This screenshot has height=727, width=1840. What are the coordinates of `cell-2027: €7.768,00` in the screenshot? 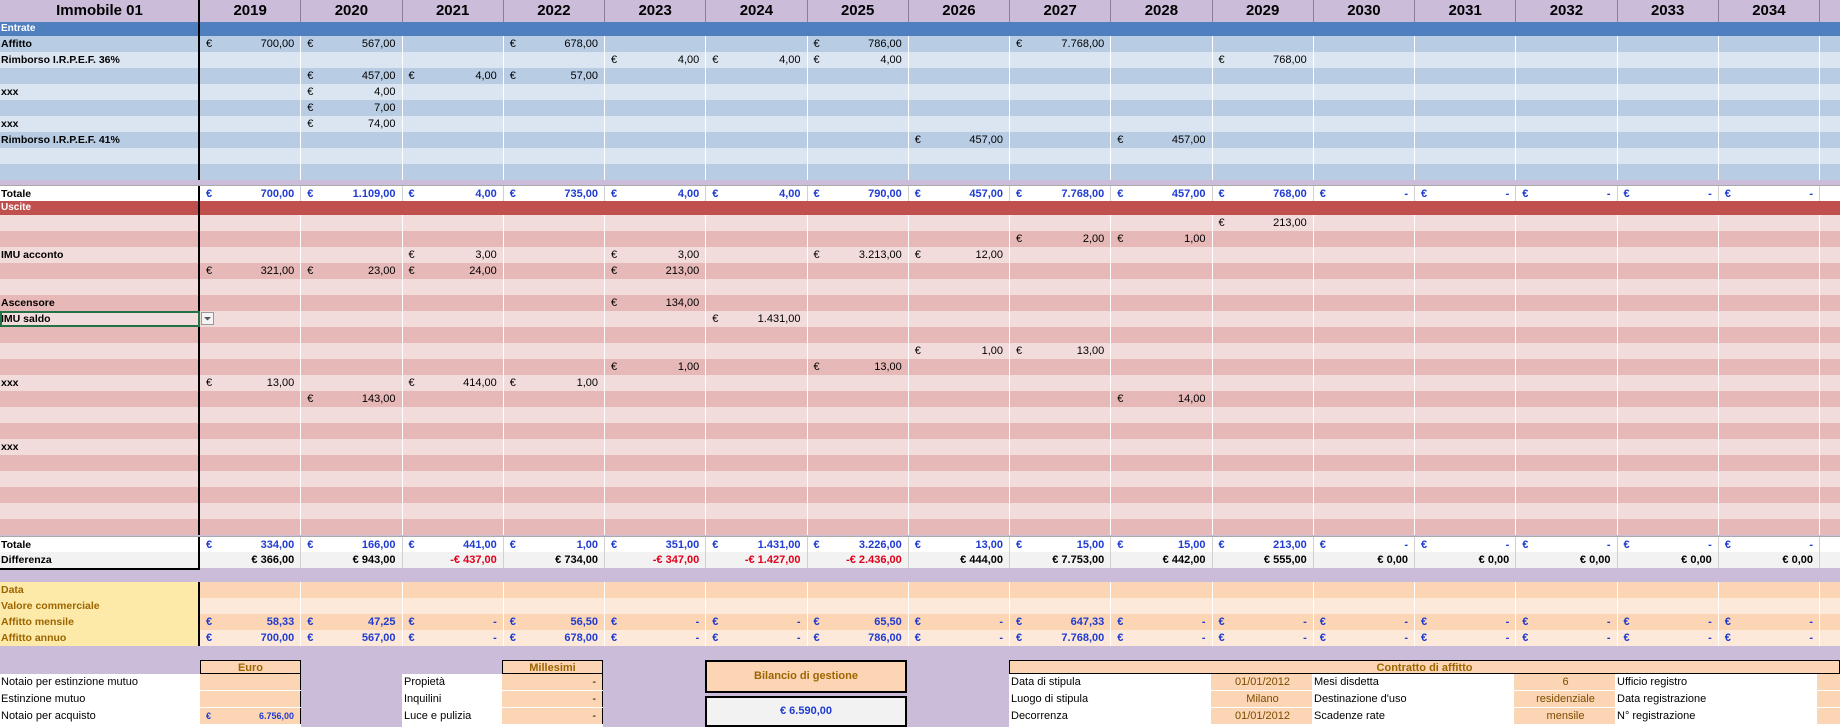 It's located at (1061, 638).